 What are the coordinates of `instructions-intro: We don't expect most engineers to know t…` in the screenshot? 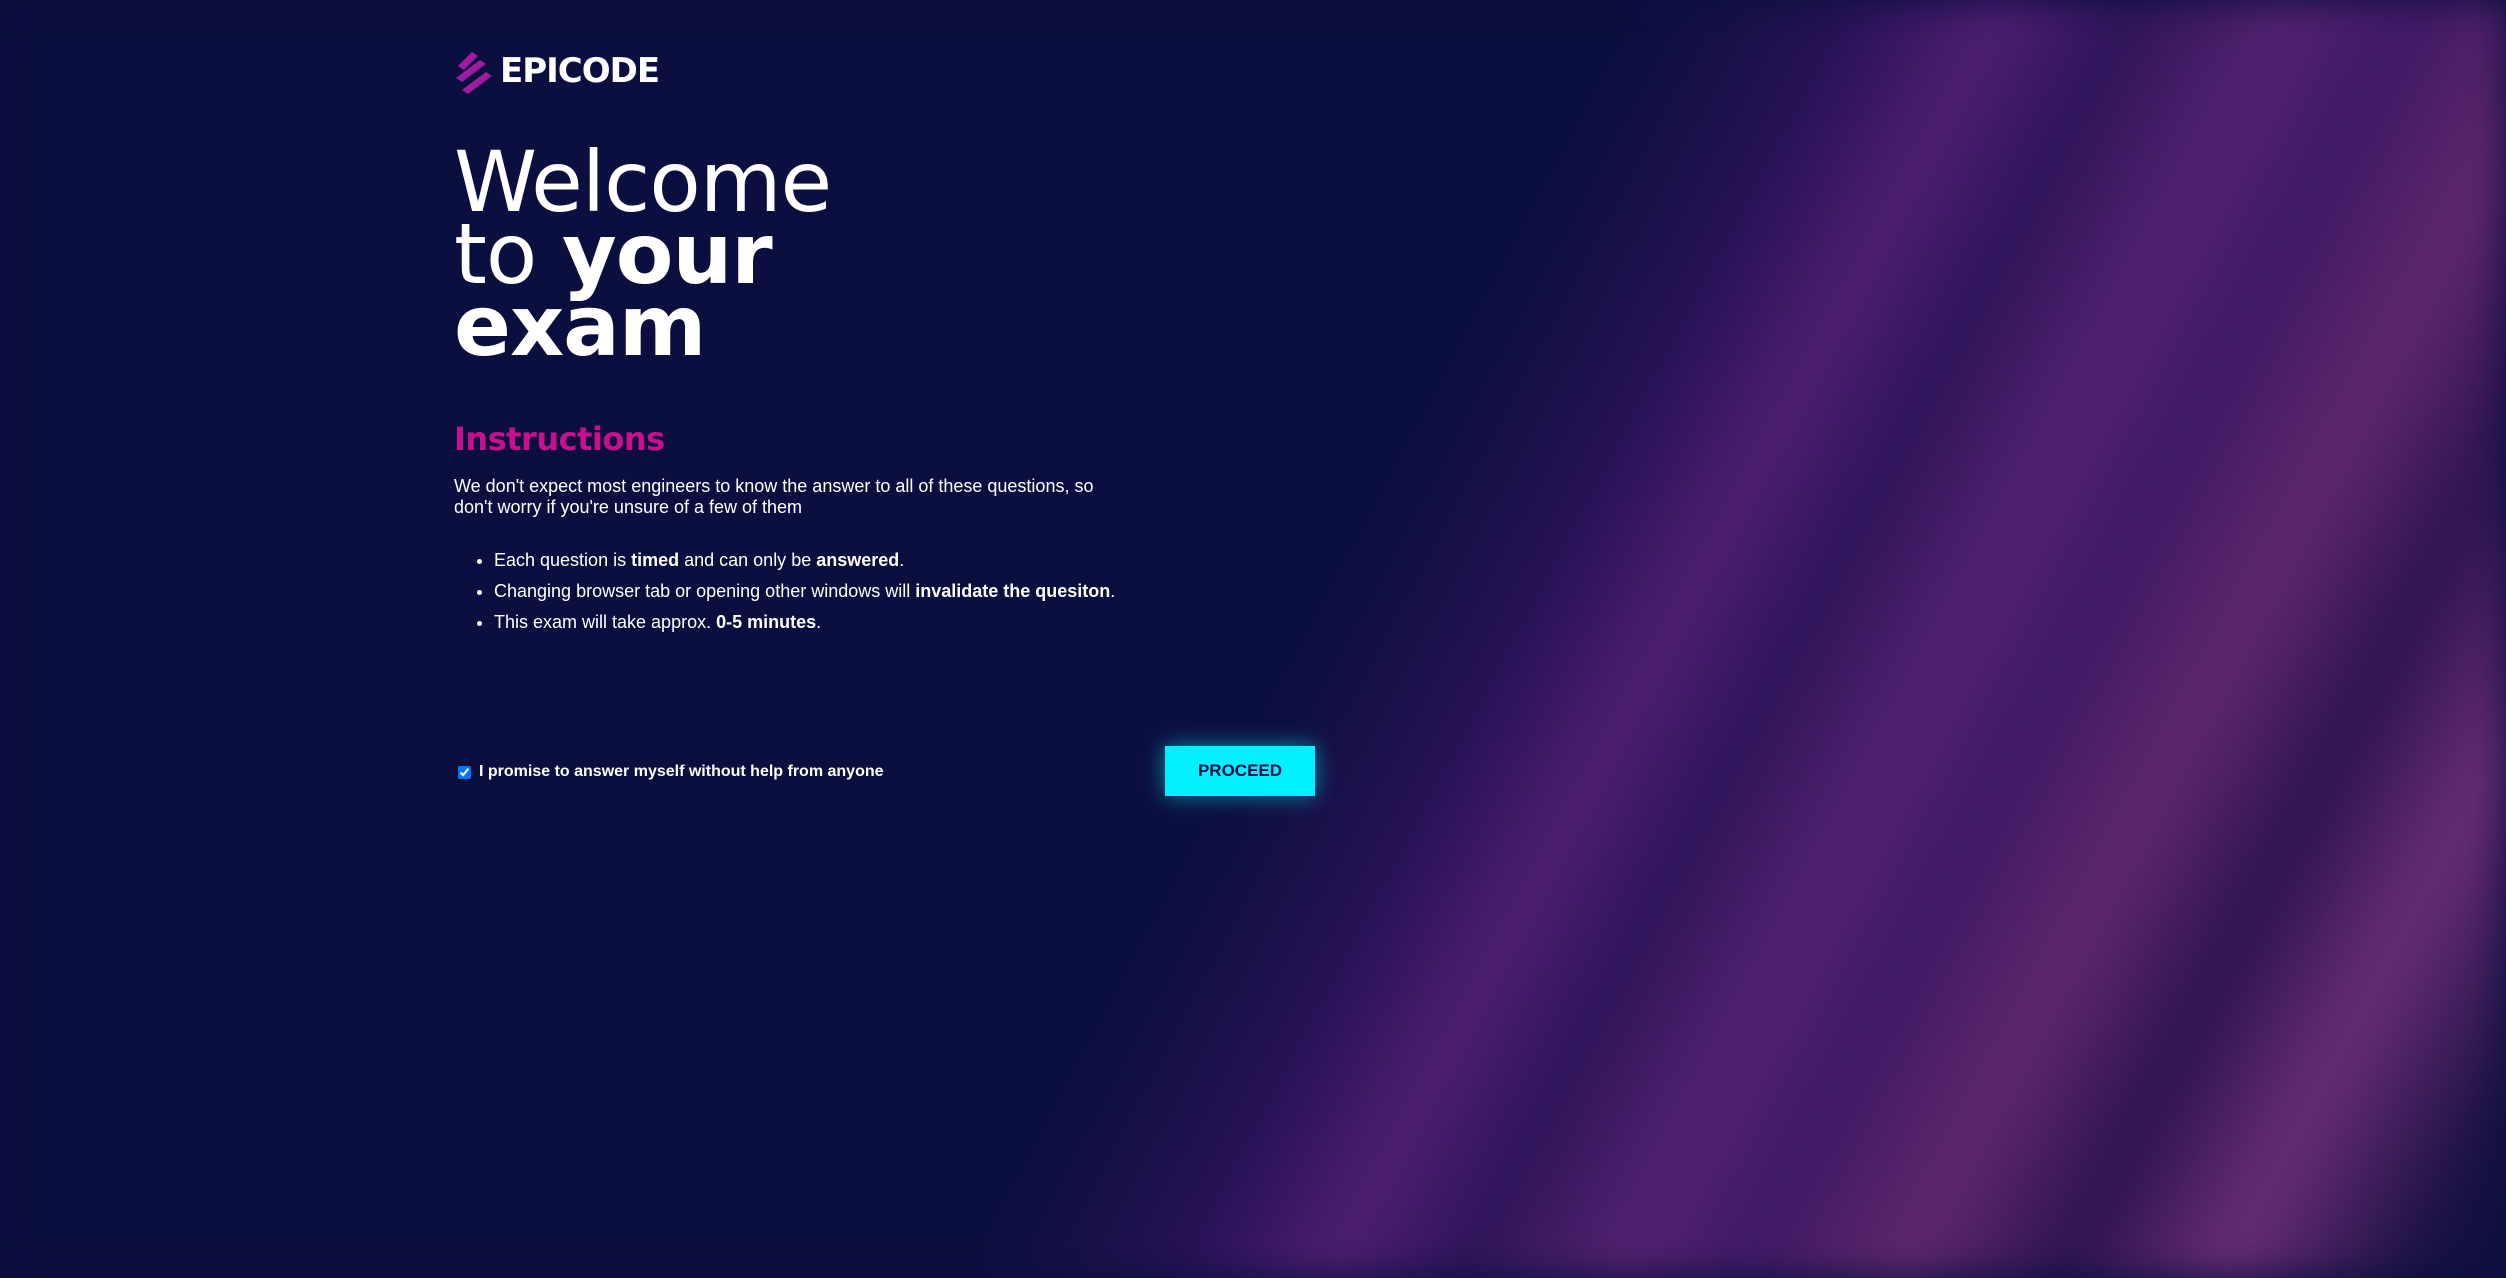 It's located at (774, 496).